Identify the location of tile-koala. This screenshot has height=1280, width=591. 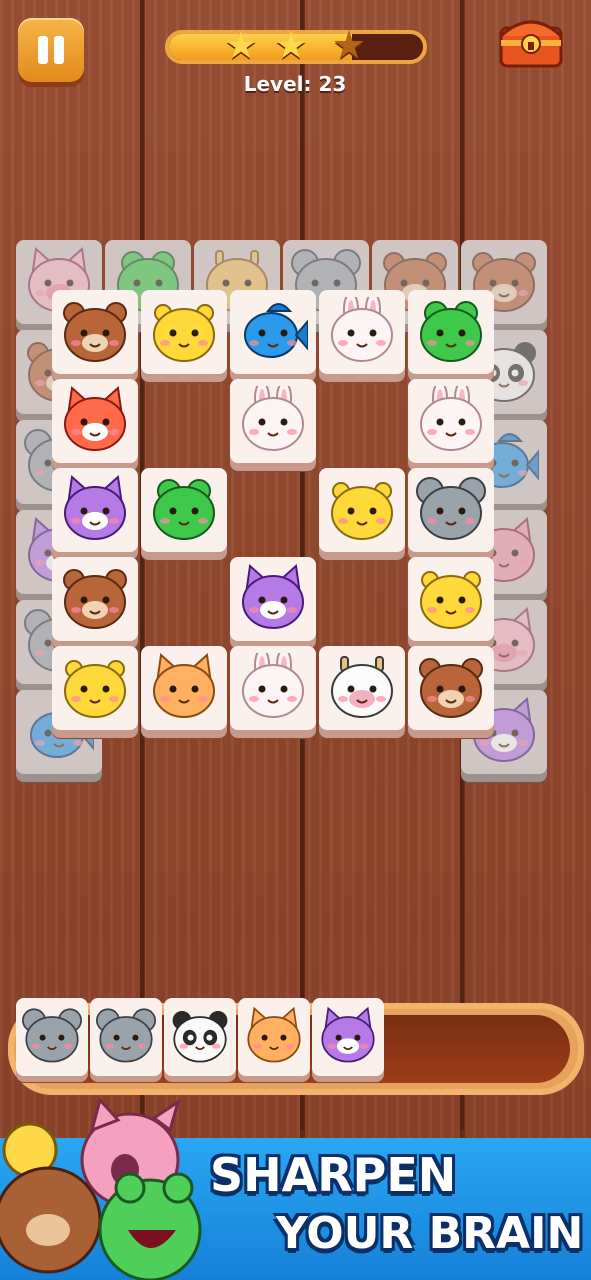
(451, 510).